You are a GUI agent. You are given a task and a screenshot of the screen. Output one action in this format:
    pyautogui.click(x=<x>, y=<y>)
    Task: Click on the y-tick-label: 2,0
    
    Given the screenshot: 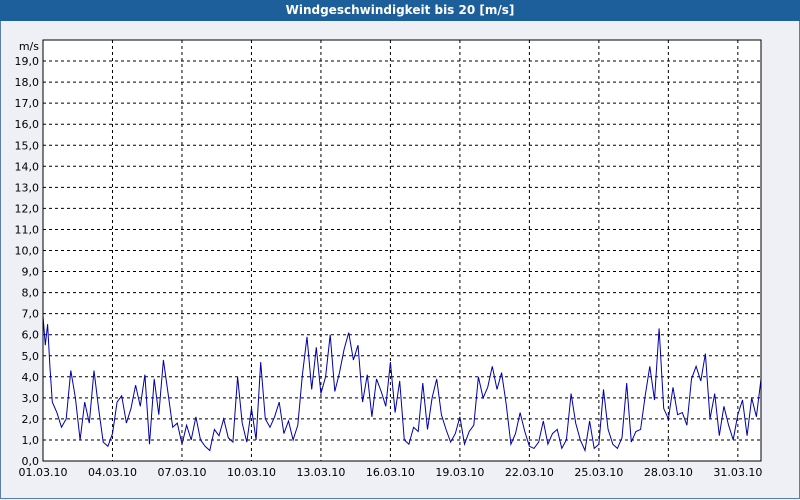 What is the action you would take?
    pyautogui.click(x=31, y=419)
    